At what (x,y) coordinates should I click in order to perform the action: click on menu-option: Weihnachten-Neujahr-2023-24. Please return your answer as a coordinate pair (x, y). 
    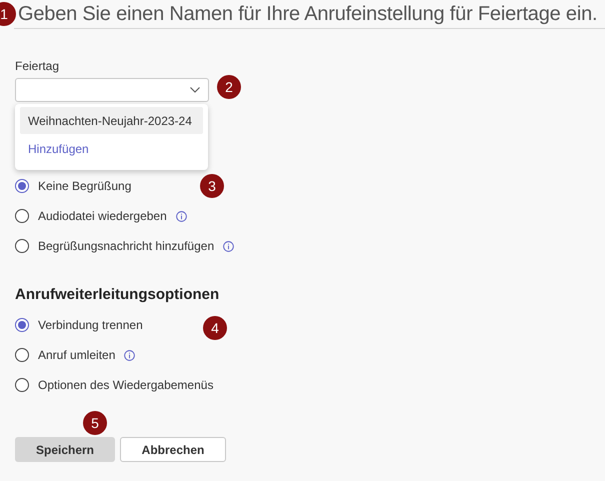
    Looking at the image, I should click on (111, 120).